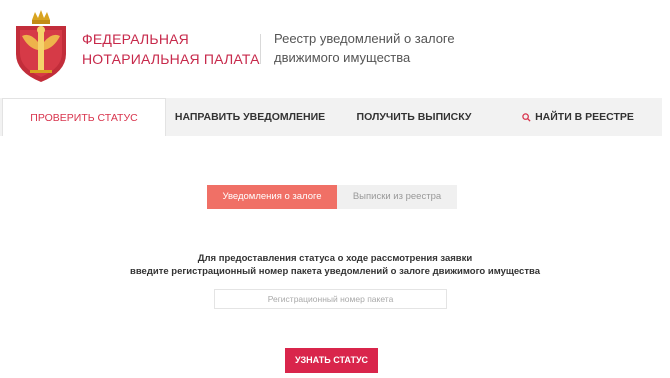  I want to click on tab-send-notification: НАПРАВИТЬ УВЕДОМЛЕНИЕ, so click(250, 117).